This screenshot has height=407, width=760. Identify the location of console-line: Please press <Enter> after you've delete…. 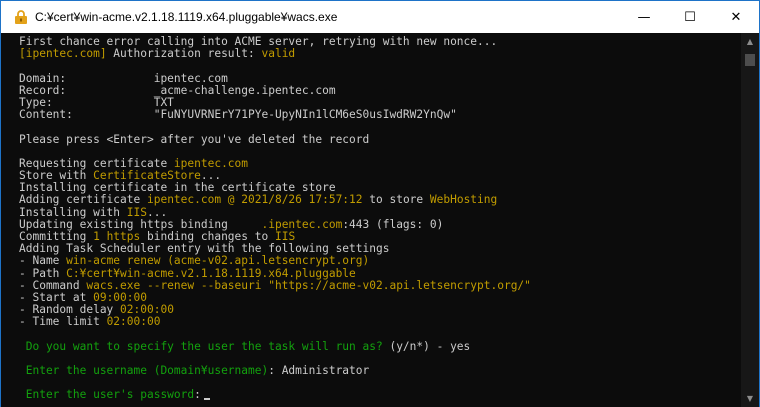
(275, 139).